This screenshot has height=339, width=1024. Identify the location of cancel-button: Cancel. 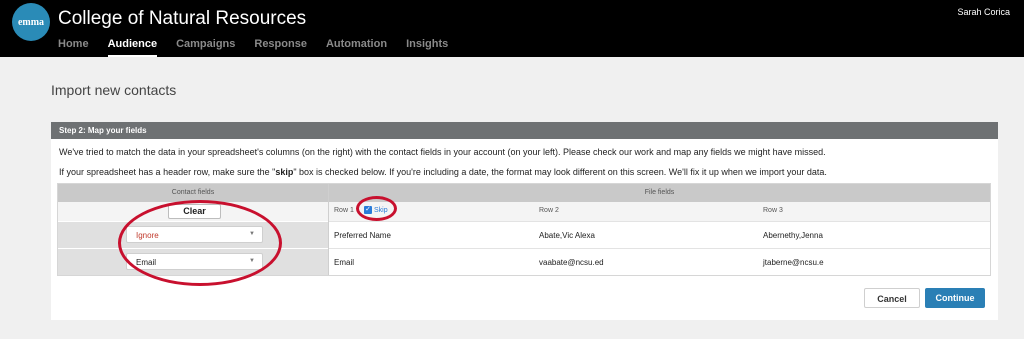
(892, 298).